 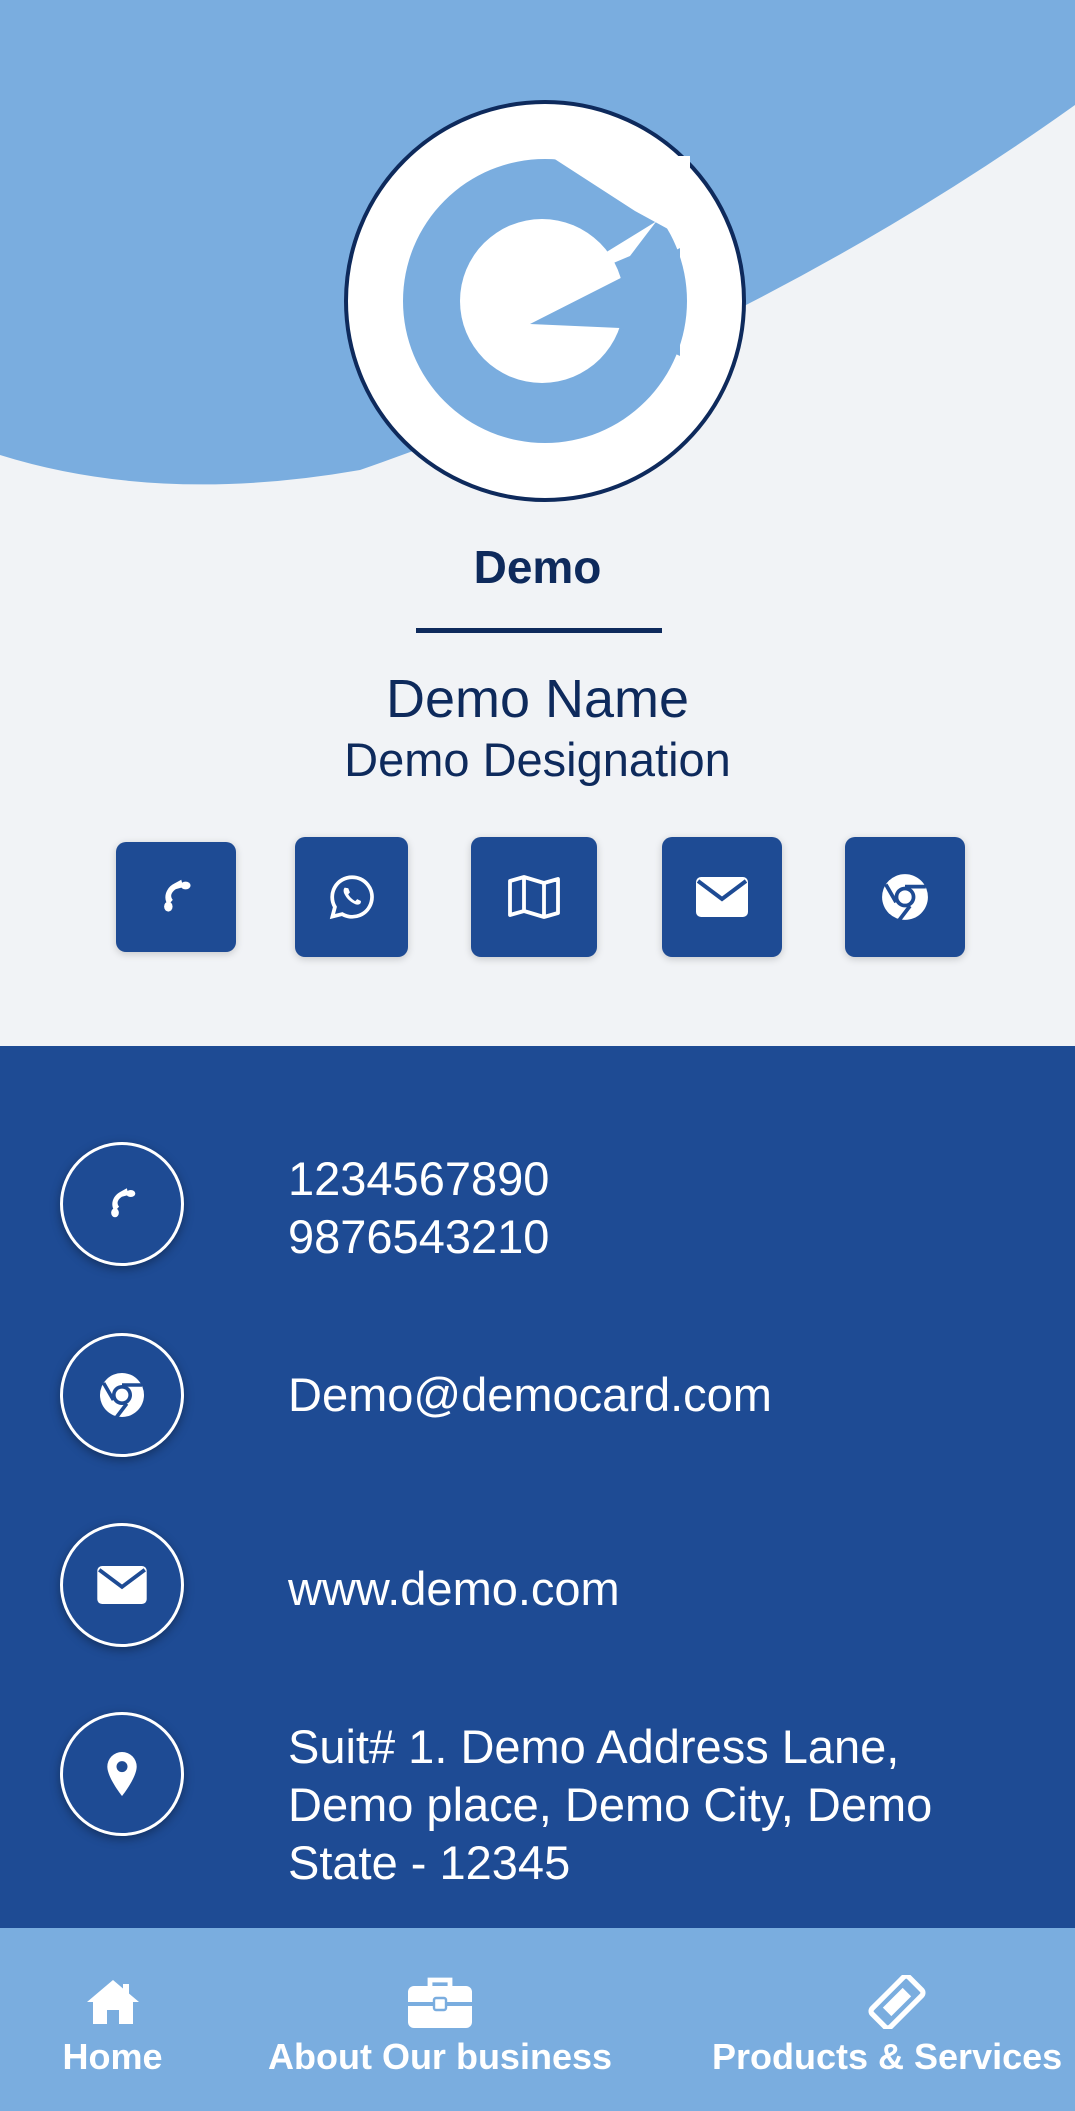 What do you see at coordinates (594, 1746) in the screenshot?
I see `address-line-1: Suit# 1. Demo Address Lane,` at bounding box center [594, 1746].